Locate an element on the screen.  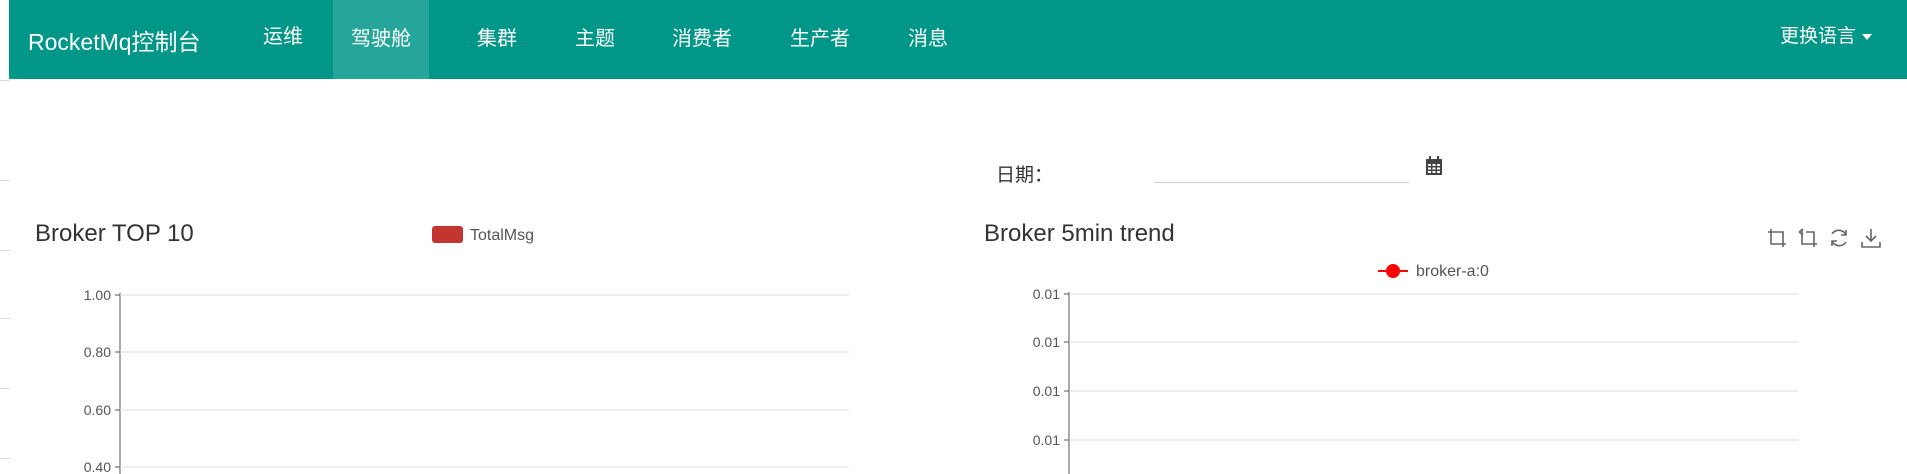
save-image-icon is located at coordinates (1871, 238).